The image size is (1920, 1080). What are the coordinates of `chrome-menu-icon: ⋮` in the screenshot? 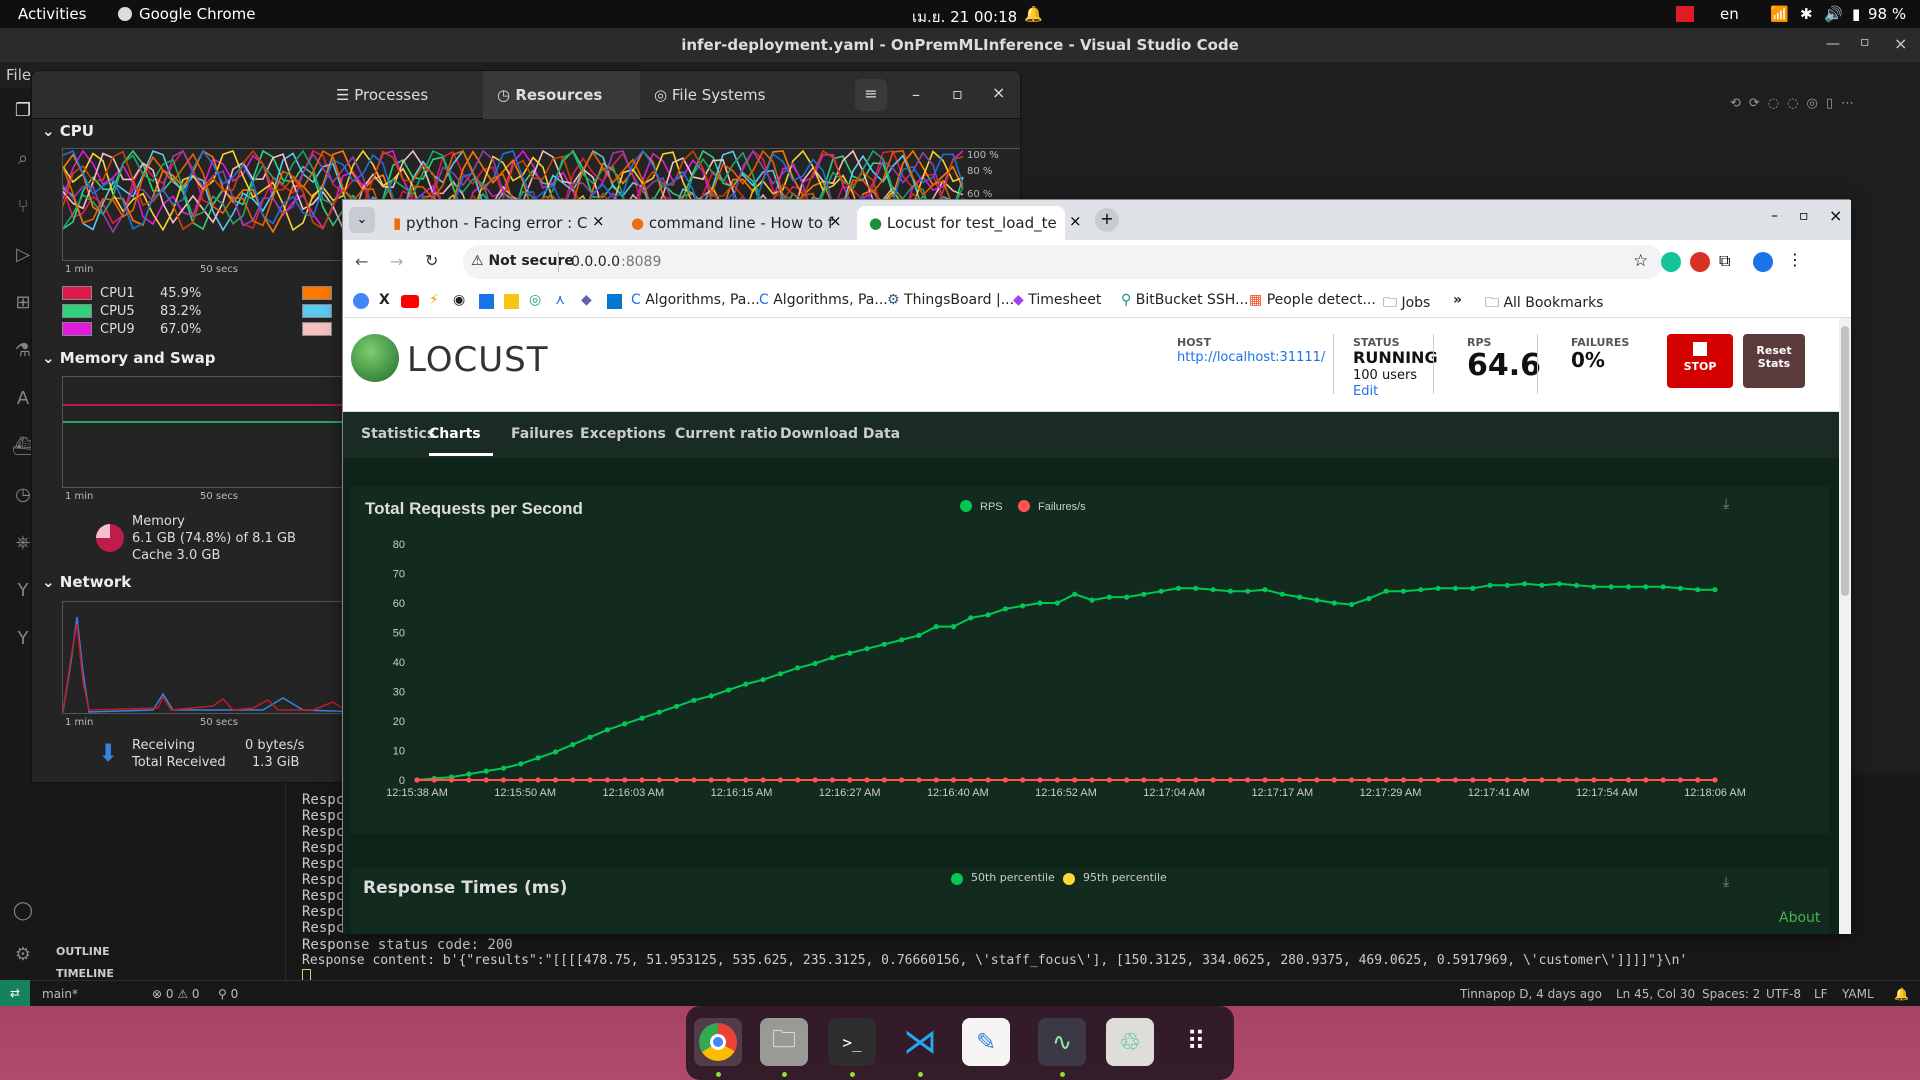 It's located at (1795, 259).